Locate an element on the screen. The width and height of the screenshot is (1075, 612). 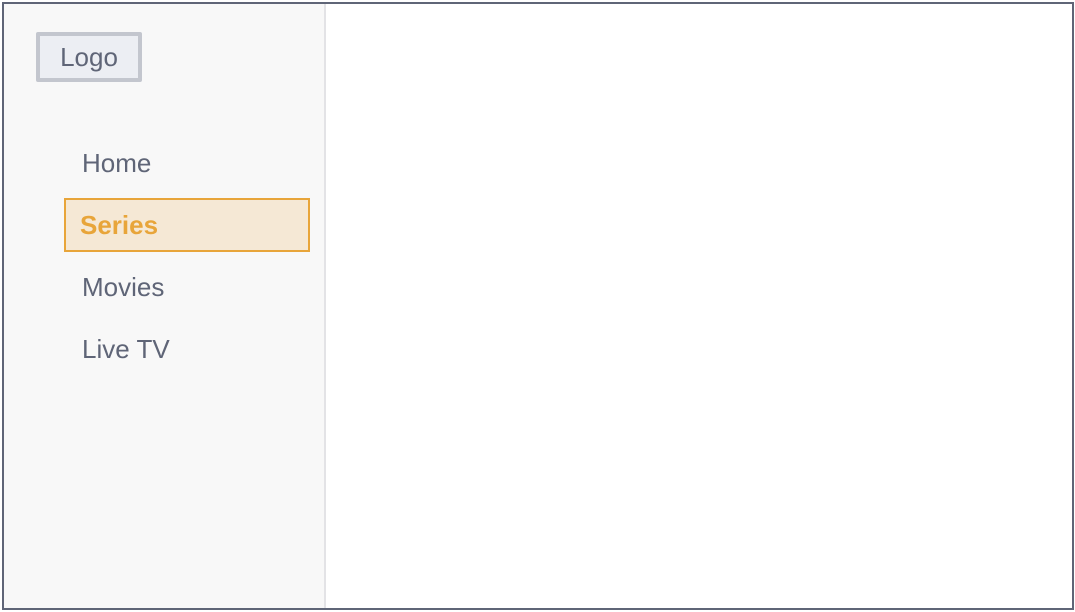
nav-item-movies: Movies is located at coordinates (187, 287).